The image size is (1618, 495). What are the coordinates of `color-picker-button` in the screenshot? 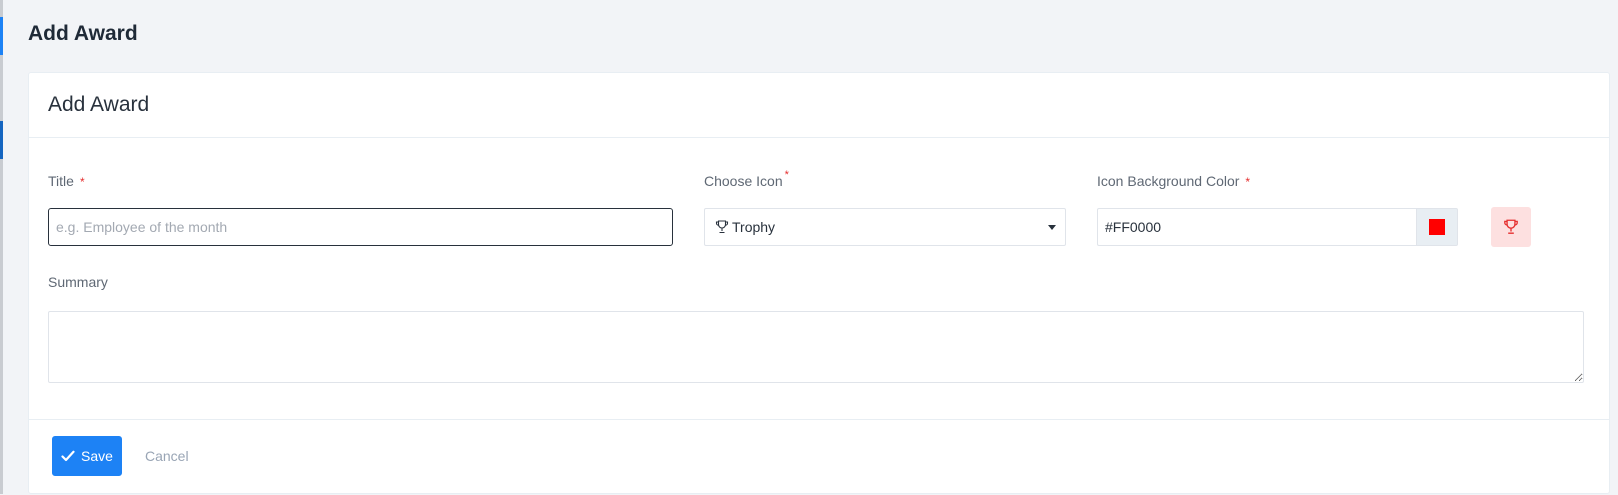 It's located at (1437, 227).